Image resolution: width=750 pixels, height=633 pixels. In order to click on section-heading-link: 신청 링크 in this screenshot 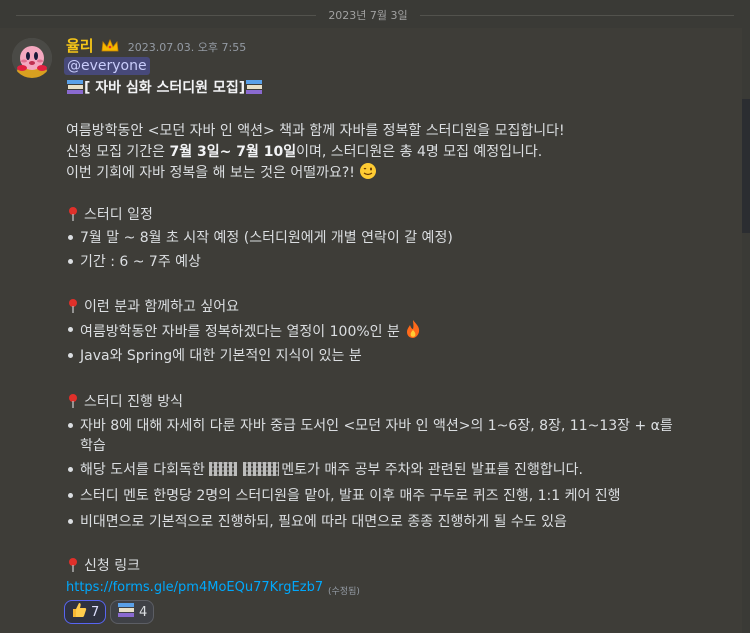, I will do `click(103, 566)`.